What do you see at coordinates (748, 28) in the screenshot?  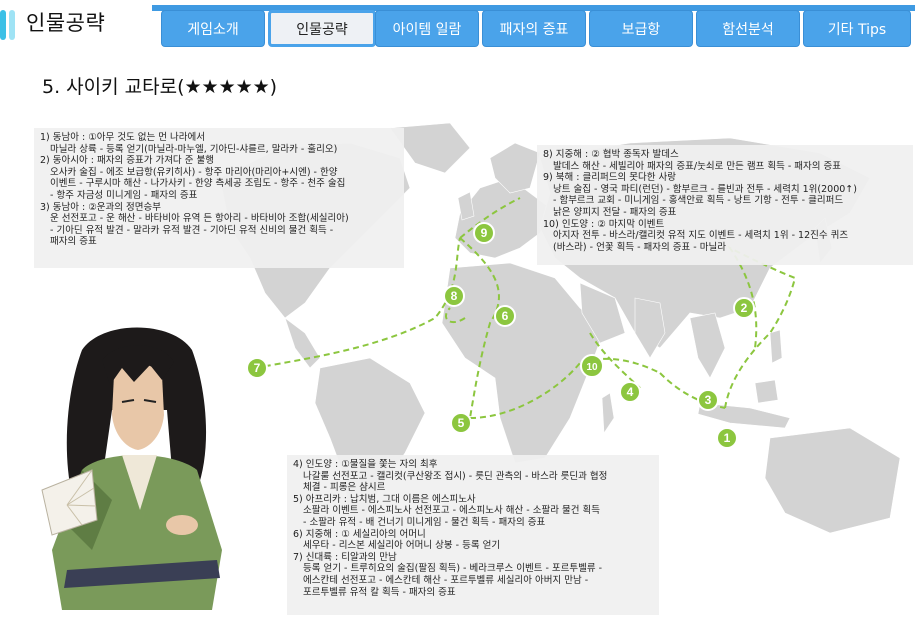 I see `tab-ship-analysis: 함선분석` at bounding box center [748, 28].